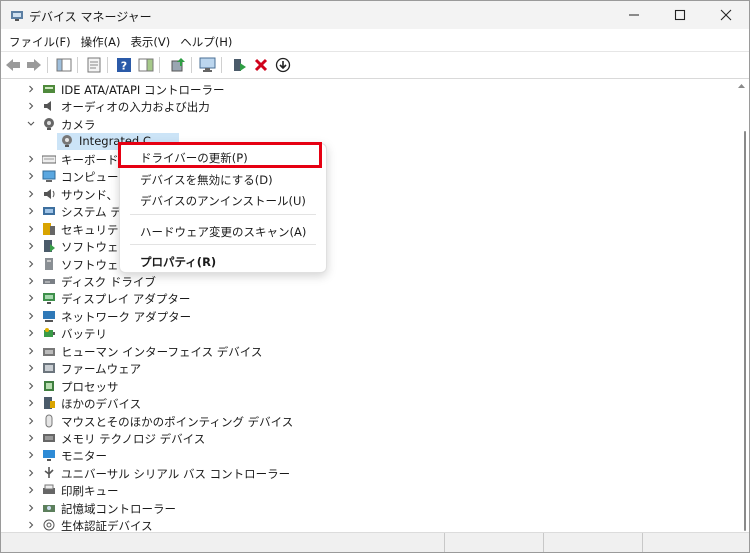 This screenshot has height=553, width=750. I want to click on back-button, so click(13, 65).